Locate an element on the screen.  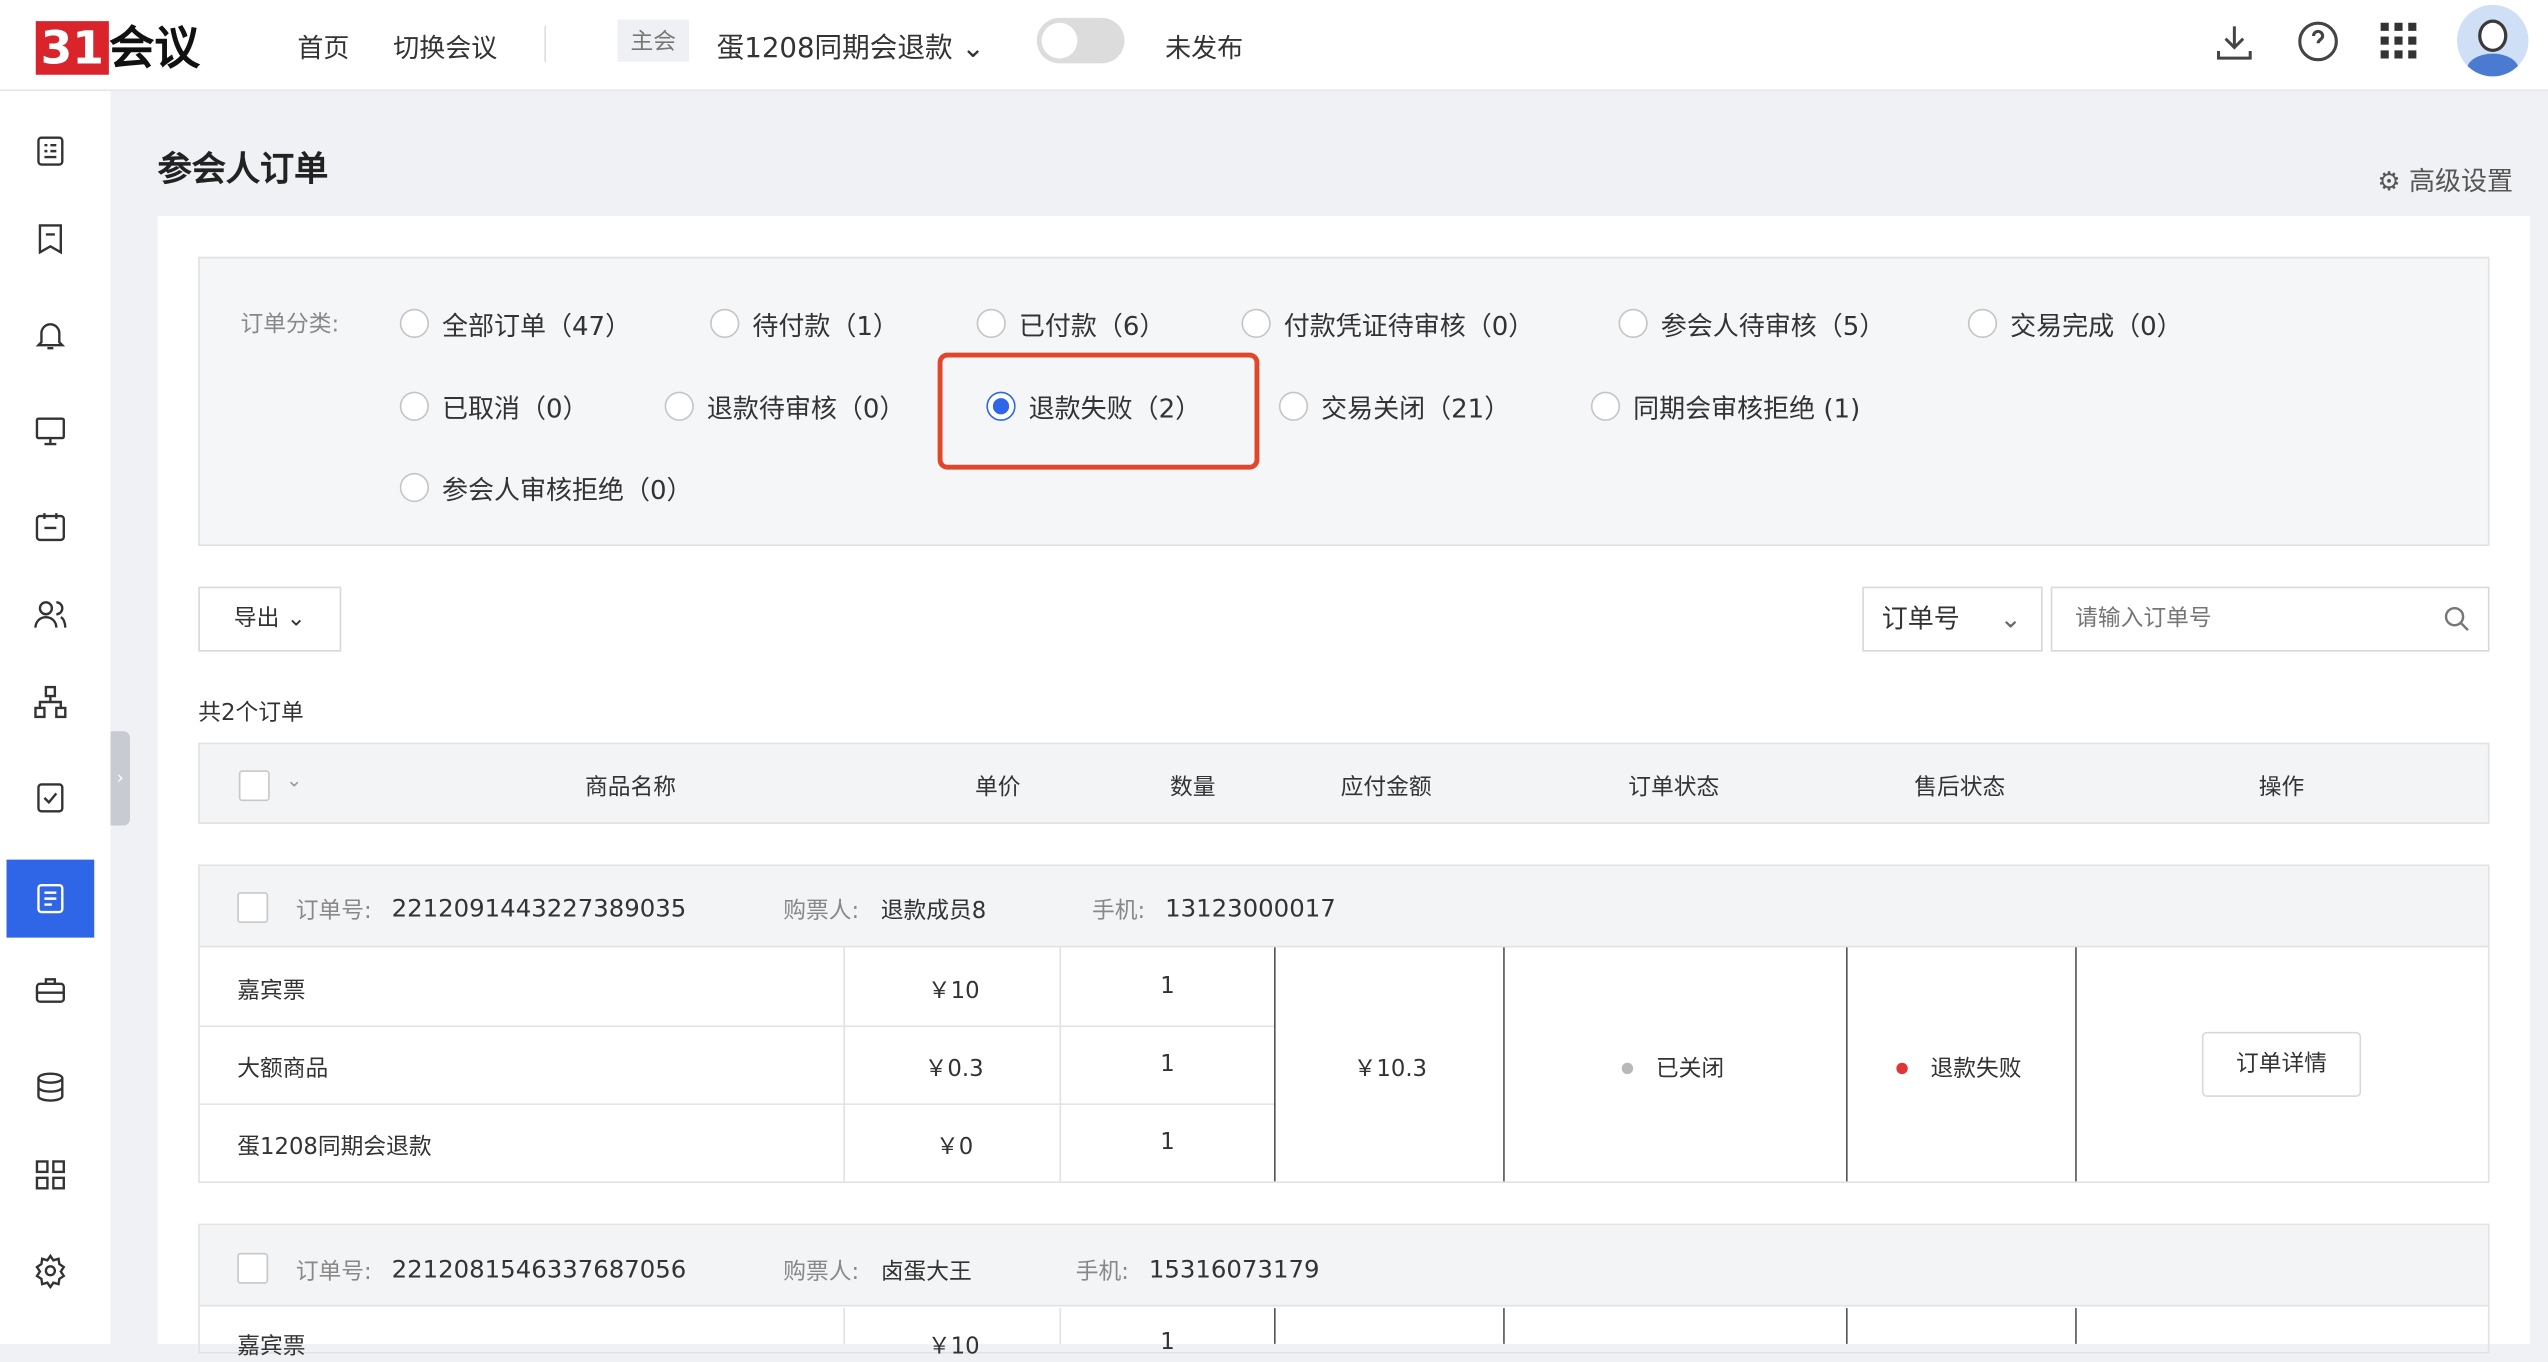
sidebar-item-forms is located at coordinates (51, 239).